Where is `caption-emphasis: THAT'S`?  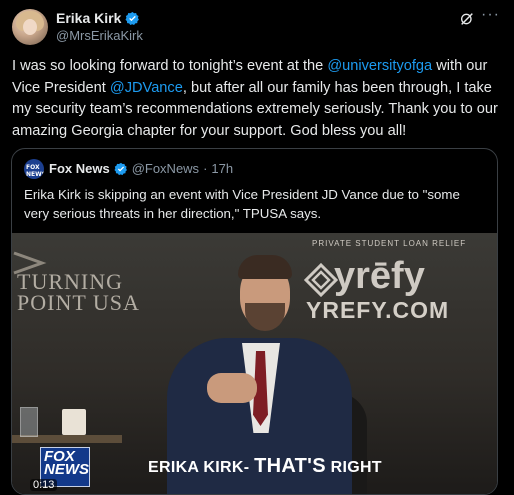
caption-emphasis: THAT'S is located at coordinates (290, 466).